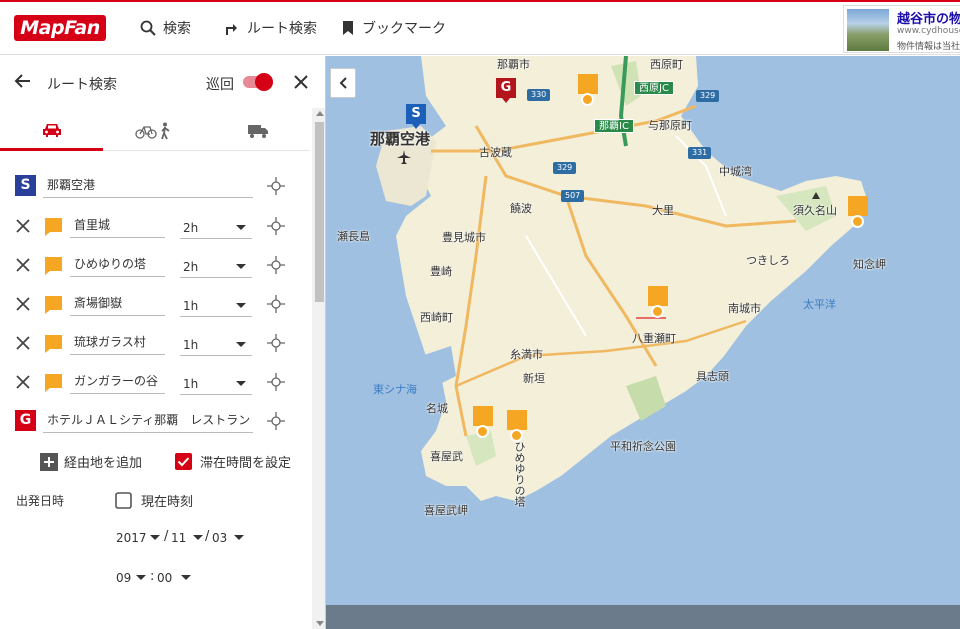  I want to click on map-label: 豊見城市, so click(464, 237).